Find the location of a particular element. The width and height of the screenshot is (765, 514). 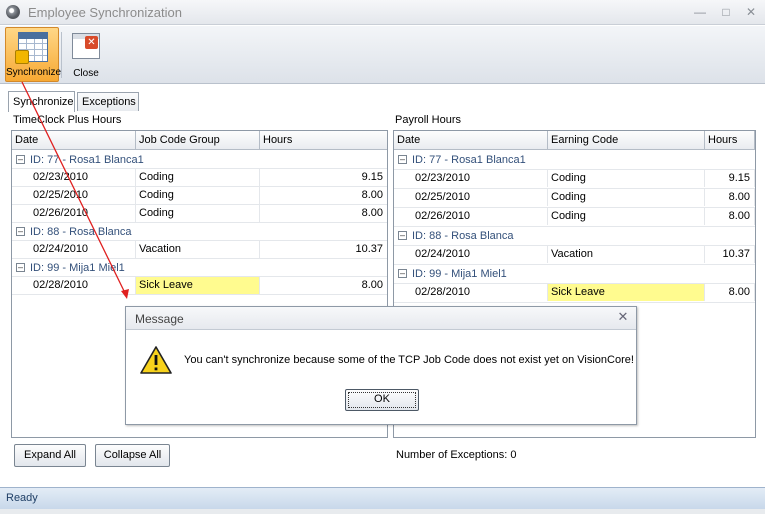

exceptions-count: Number of Exceptions: 0 is located at coordinates (456, 455).